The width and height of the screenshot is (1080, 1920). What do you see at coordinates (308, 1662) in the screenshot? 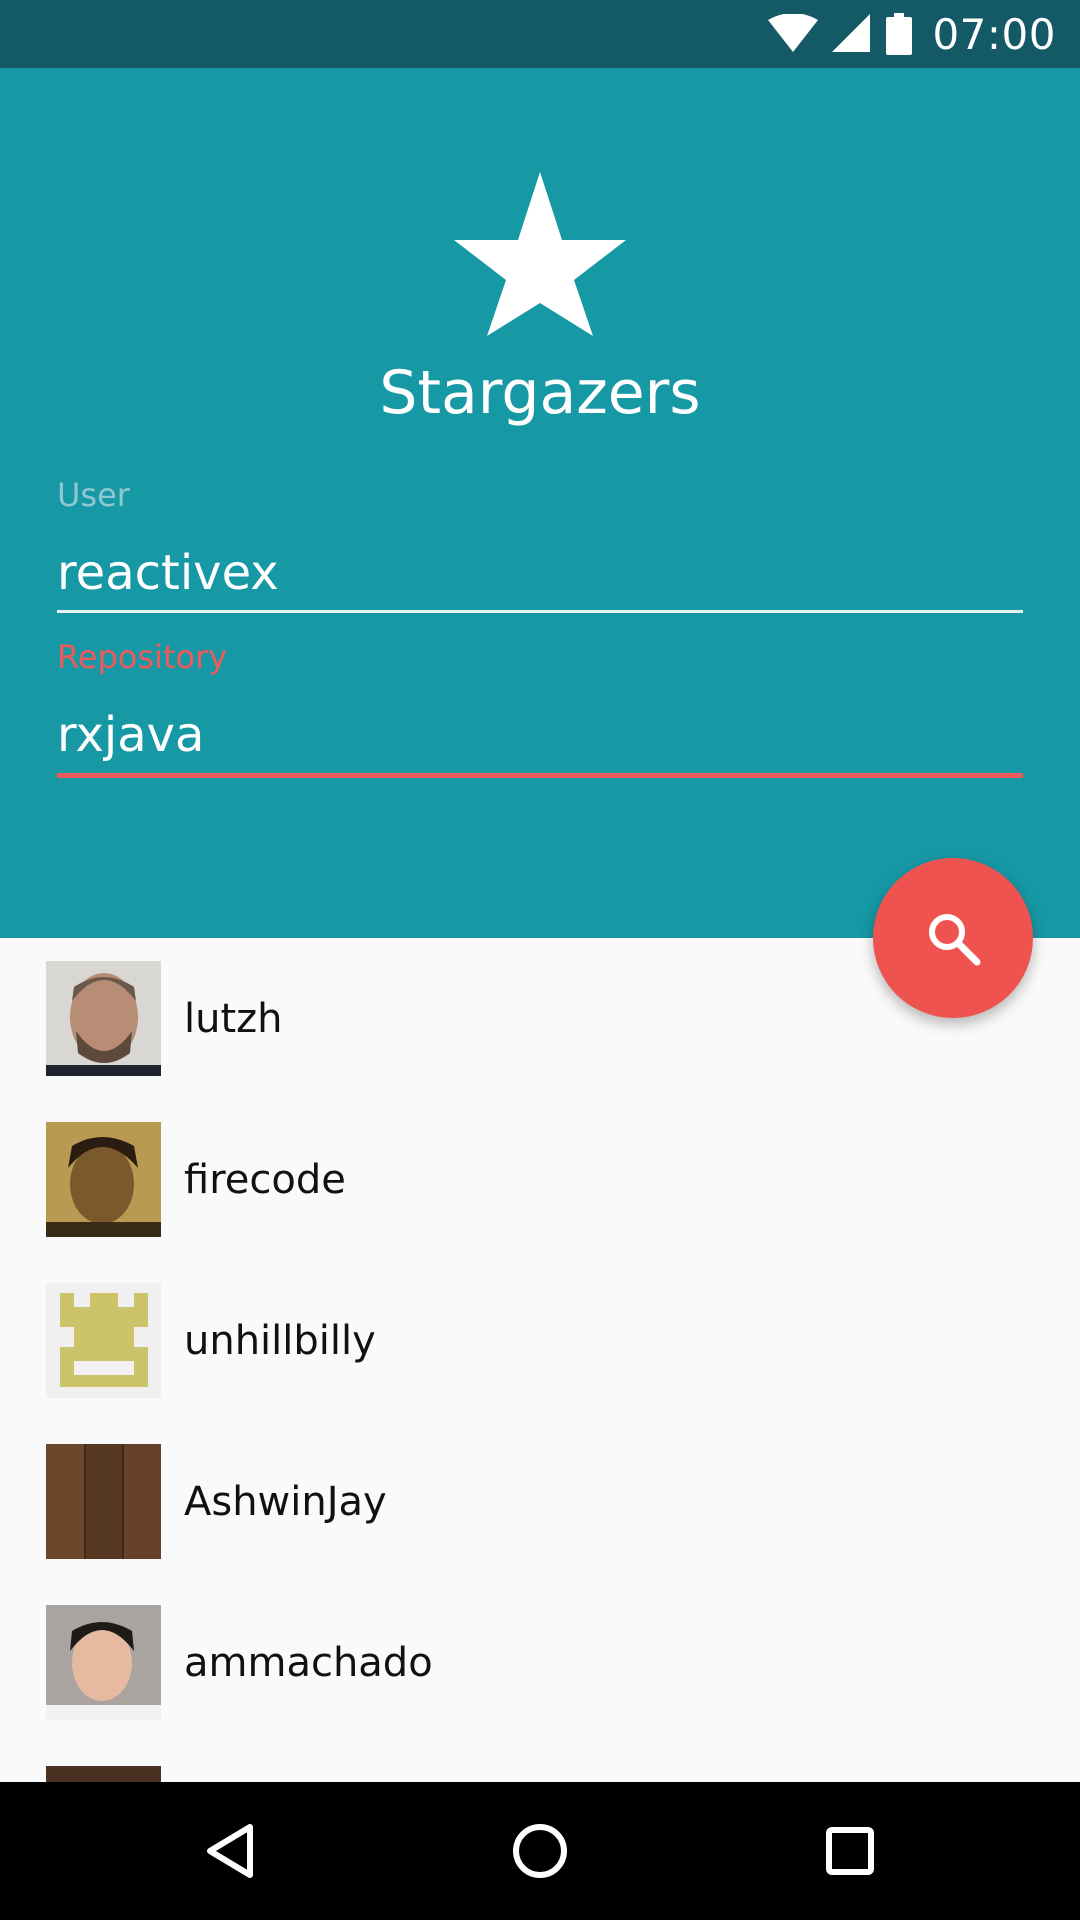
I see `username: ammachado` at bounding box center [308, 1662].